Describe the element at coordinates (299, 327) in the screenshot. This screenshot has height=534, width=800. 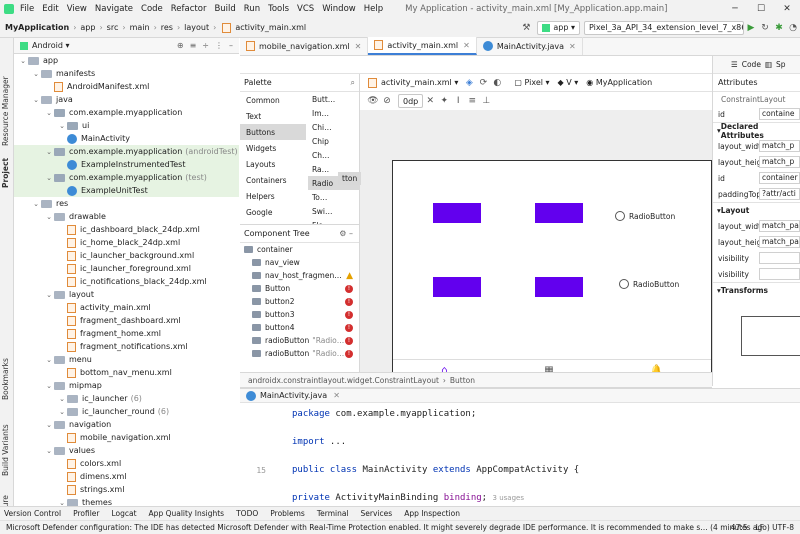
I see `component-row: button4!` at that location.